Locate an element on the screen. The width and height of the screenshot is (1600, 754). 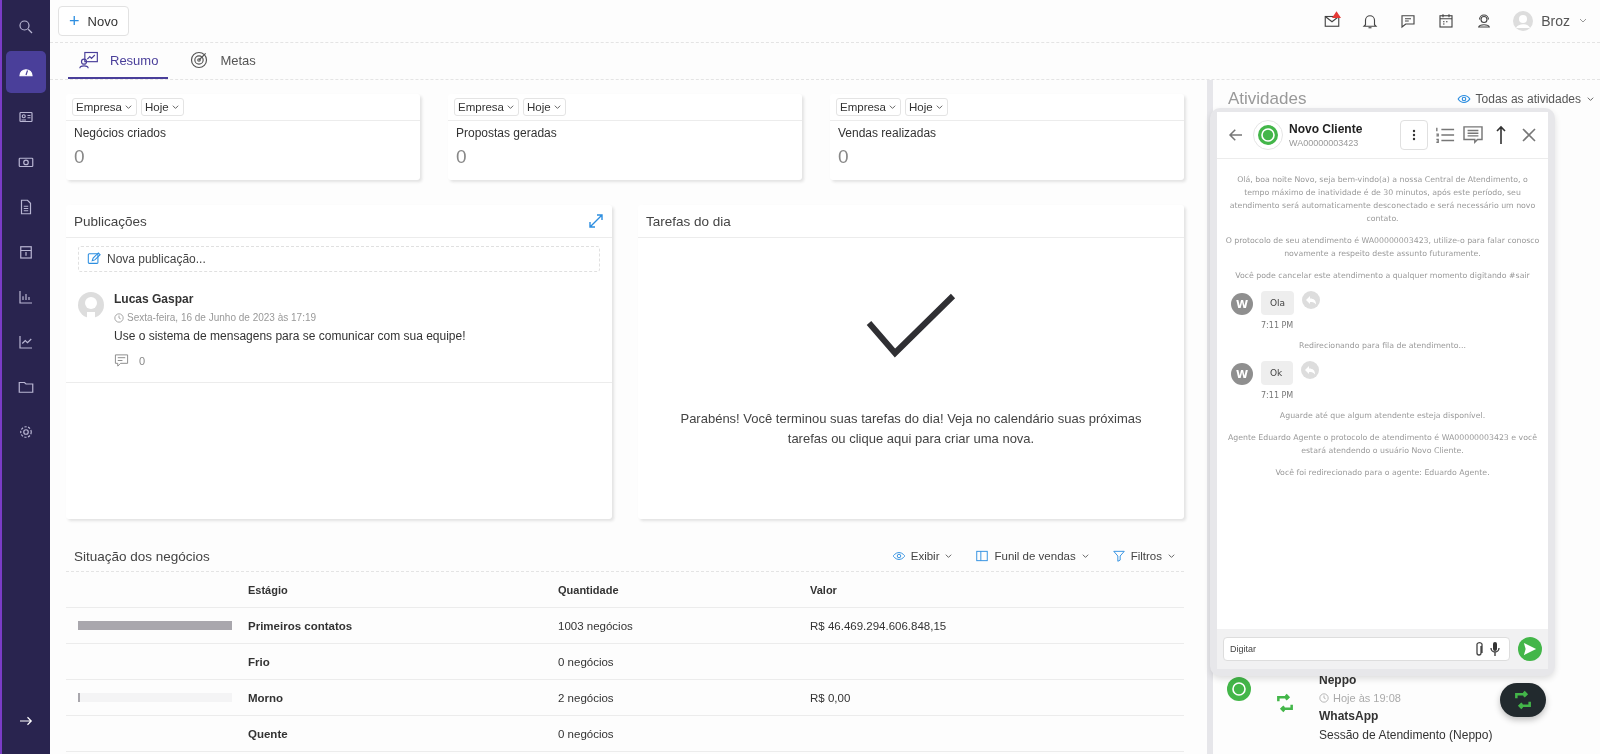
table-cell-text: 2 negócios is located at coordinates (586, 697).